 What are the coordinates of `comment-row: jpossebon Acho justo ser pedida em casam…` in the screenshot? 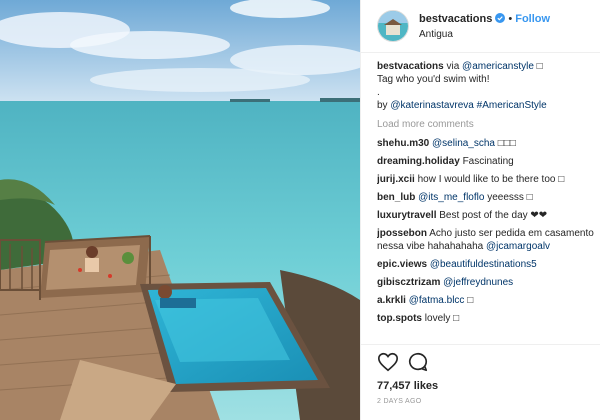 It's located at (485, 240).